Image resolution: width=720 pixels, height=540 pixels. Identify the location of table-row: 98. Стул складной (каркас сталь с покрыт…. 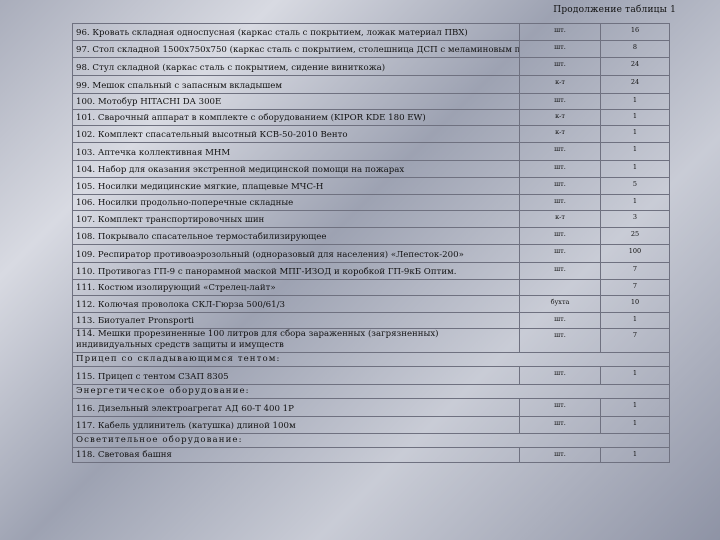
(371, 66).